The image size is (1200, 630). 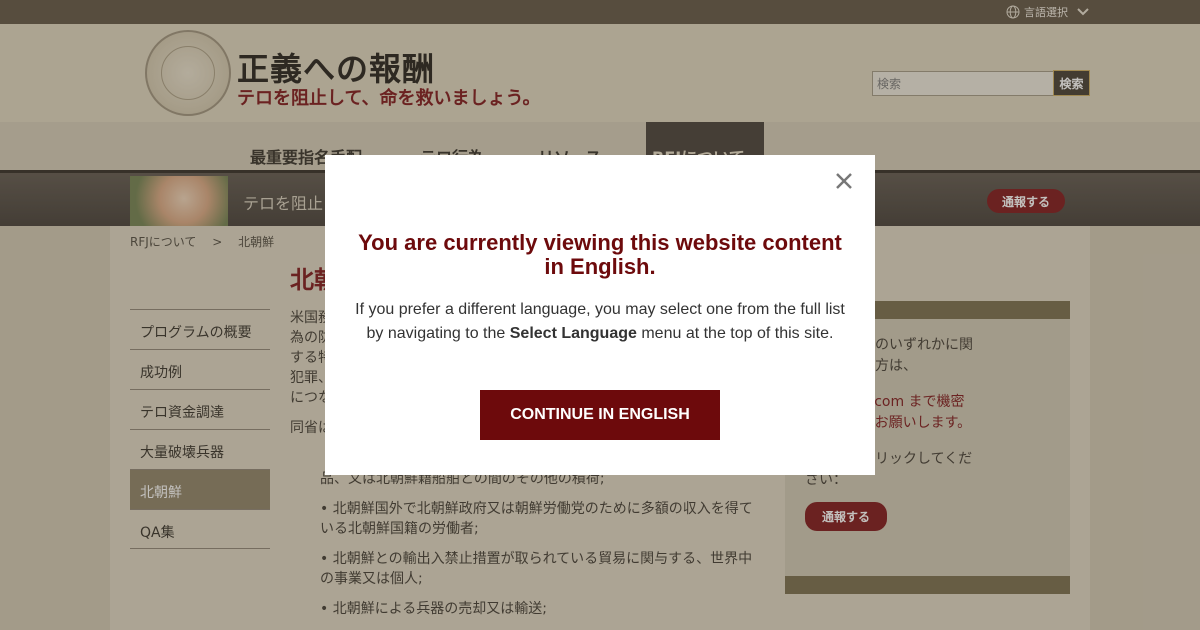 I want to click on modal-body-suffix: menu at the top of this site., so click(x=735, y=333).